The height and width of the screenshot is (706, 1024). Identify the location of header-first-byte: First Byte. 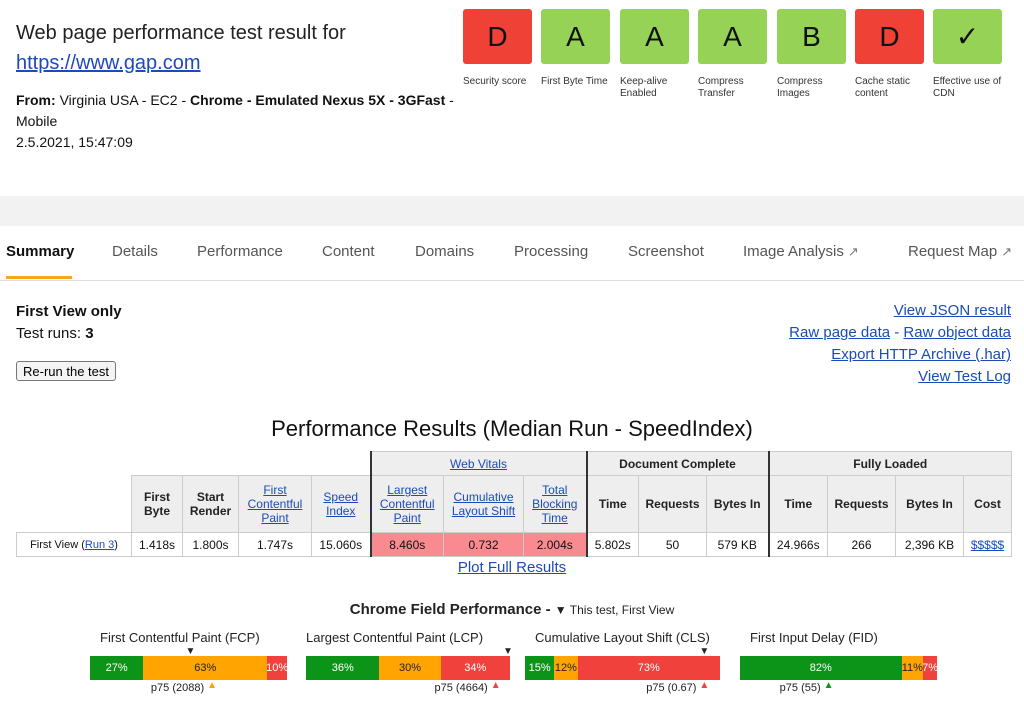
(157, 504).